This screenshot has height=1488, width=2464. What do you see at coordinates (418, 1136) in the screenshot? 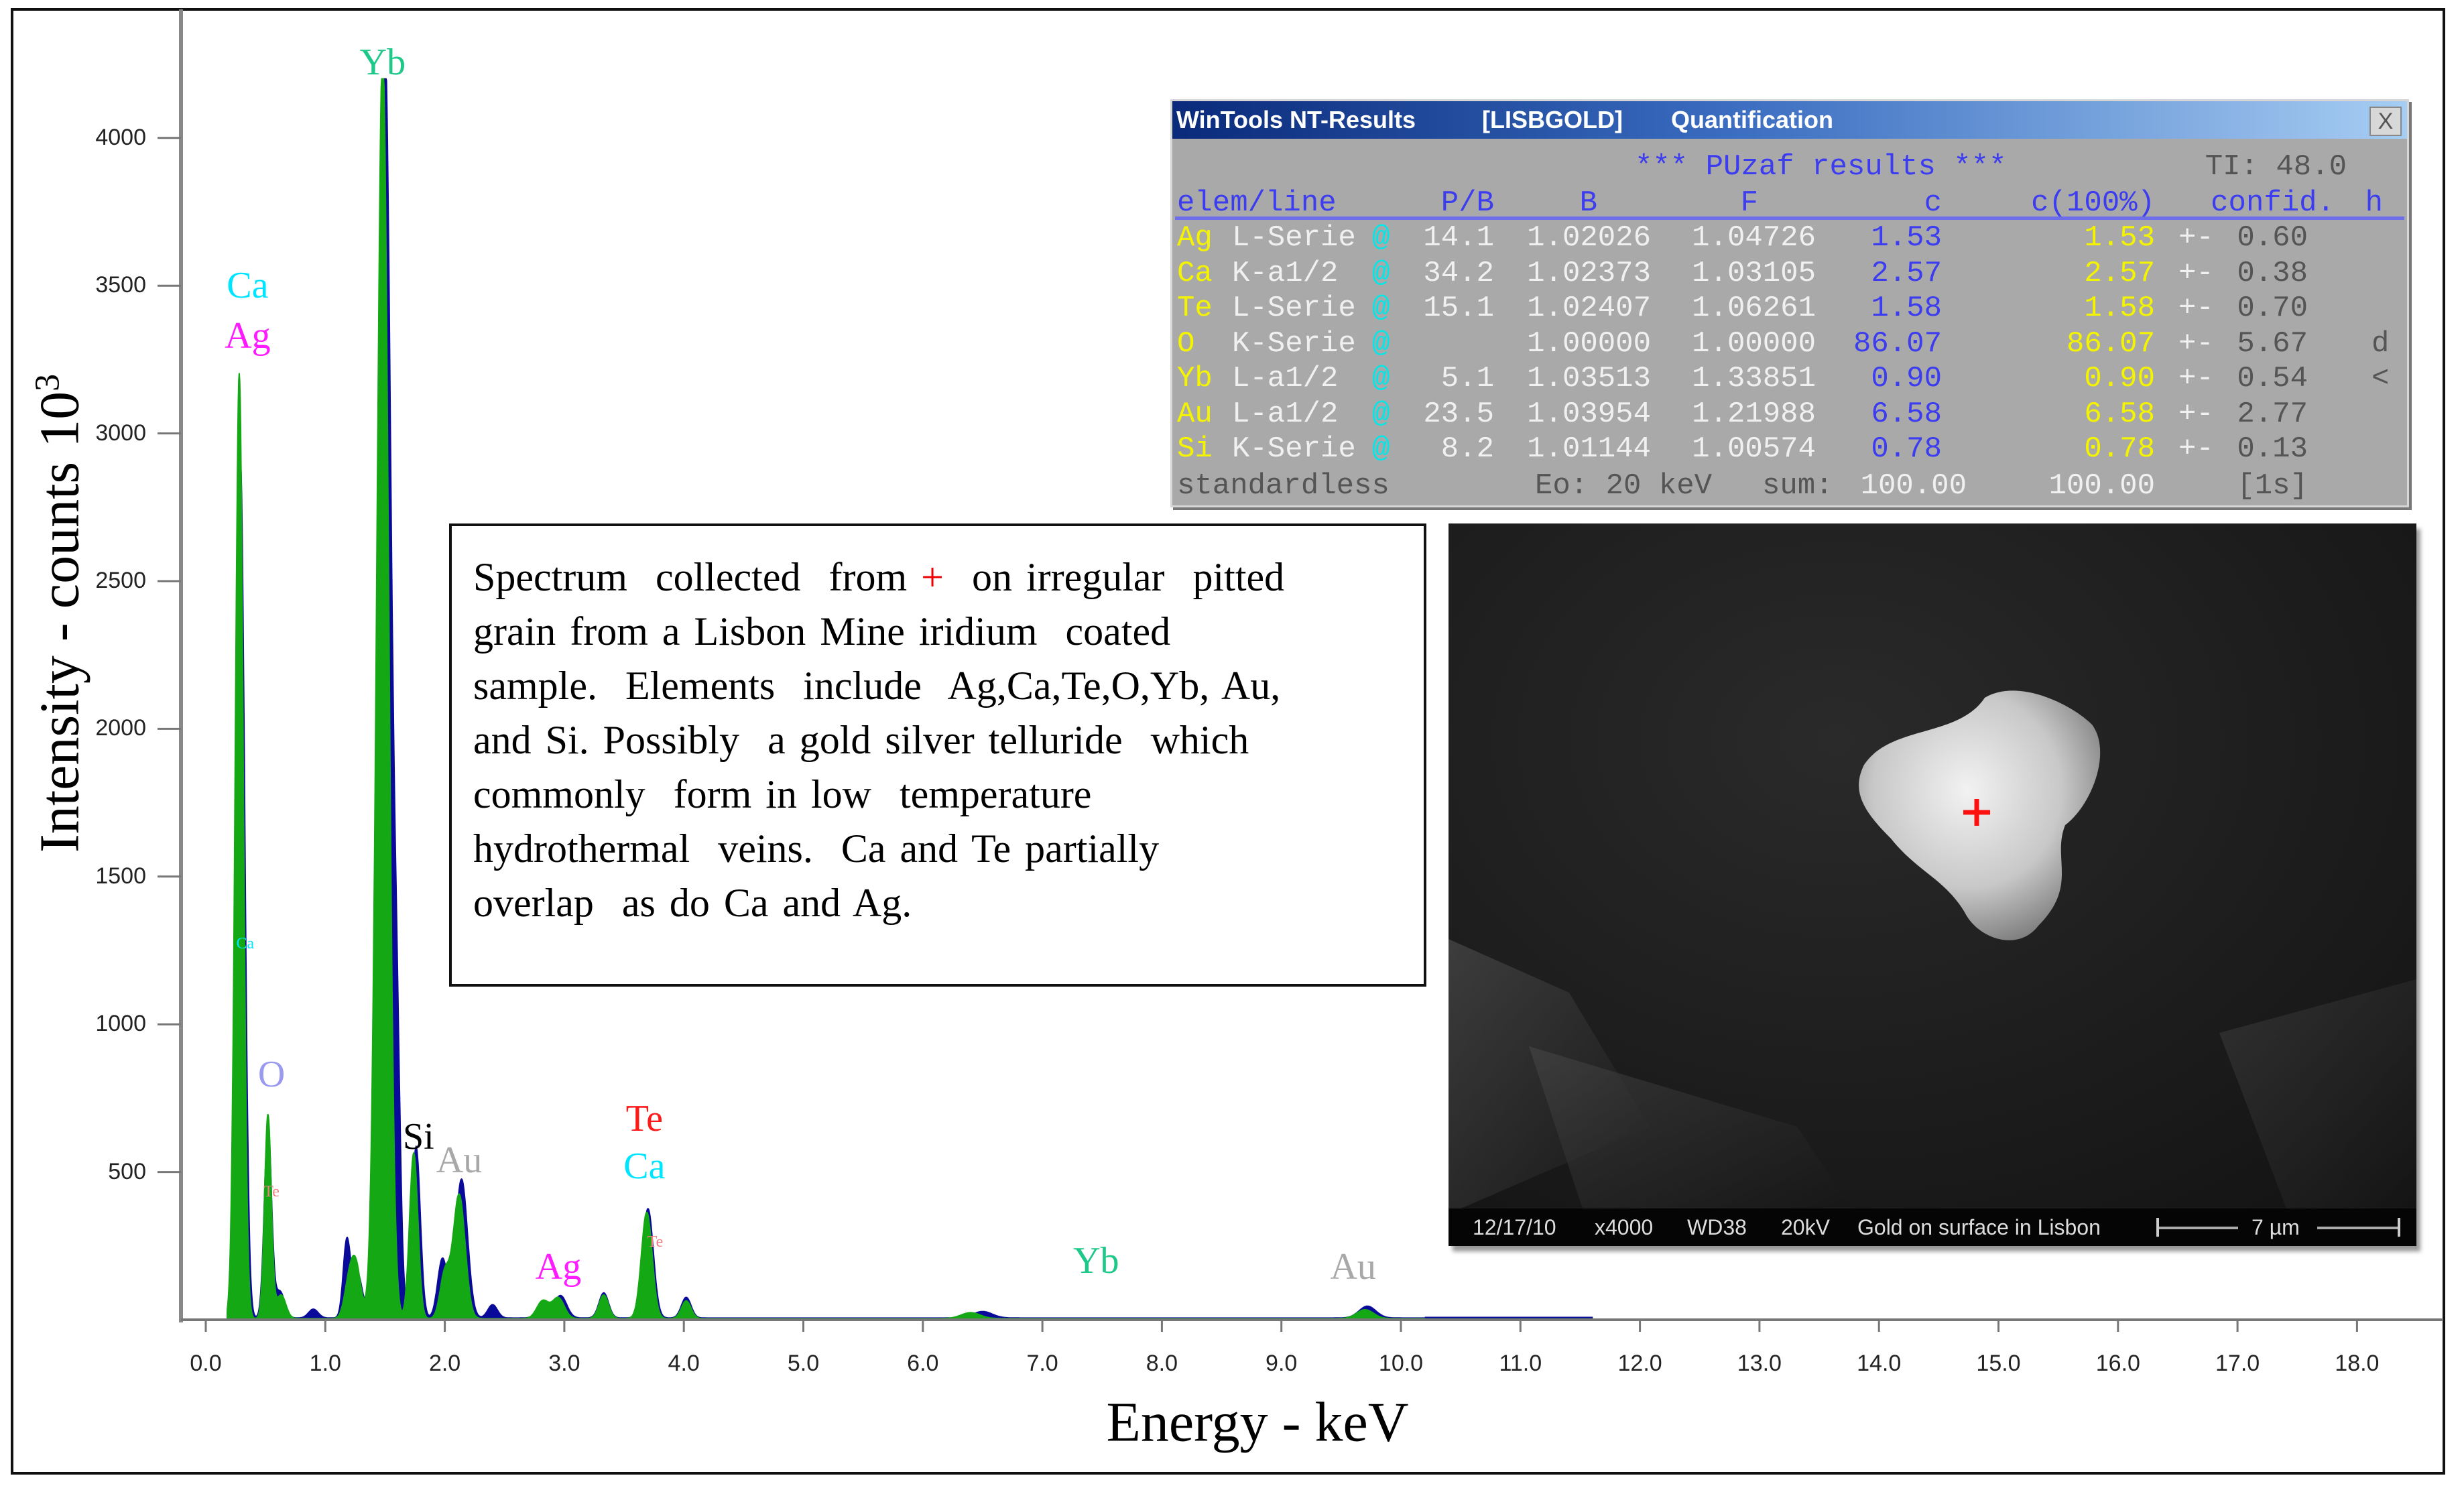
I see `peak-label: Si` at bounding box center [418, 1136].